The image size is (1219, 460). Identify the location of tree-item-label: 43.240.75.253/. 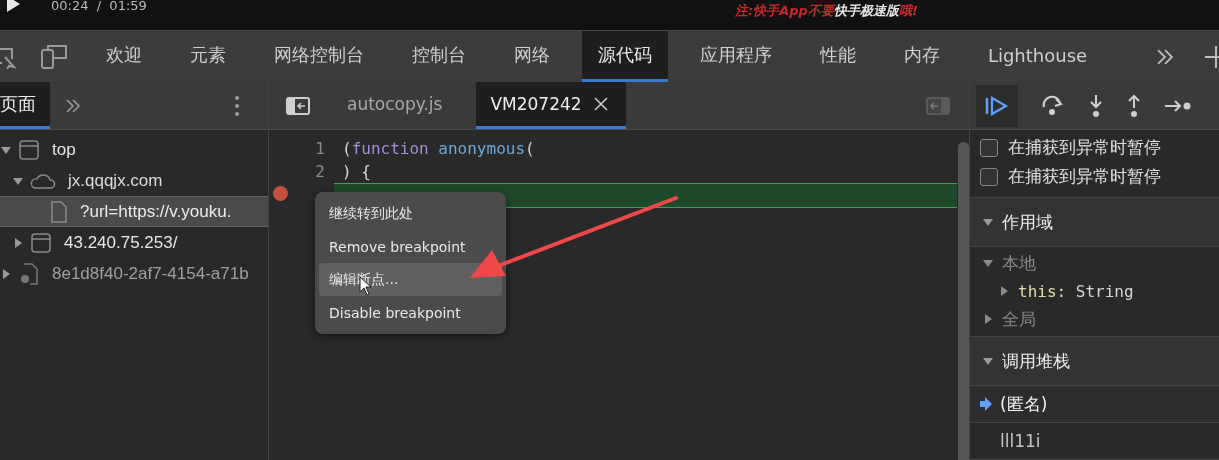
(121, 242).